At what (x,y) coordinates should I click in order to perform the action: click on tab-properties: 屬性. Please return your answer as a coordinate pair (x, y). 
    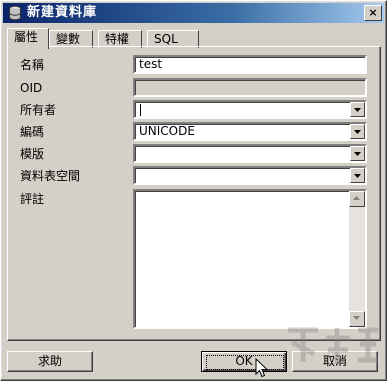
    Looking at the image, I should click on (28, 38).